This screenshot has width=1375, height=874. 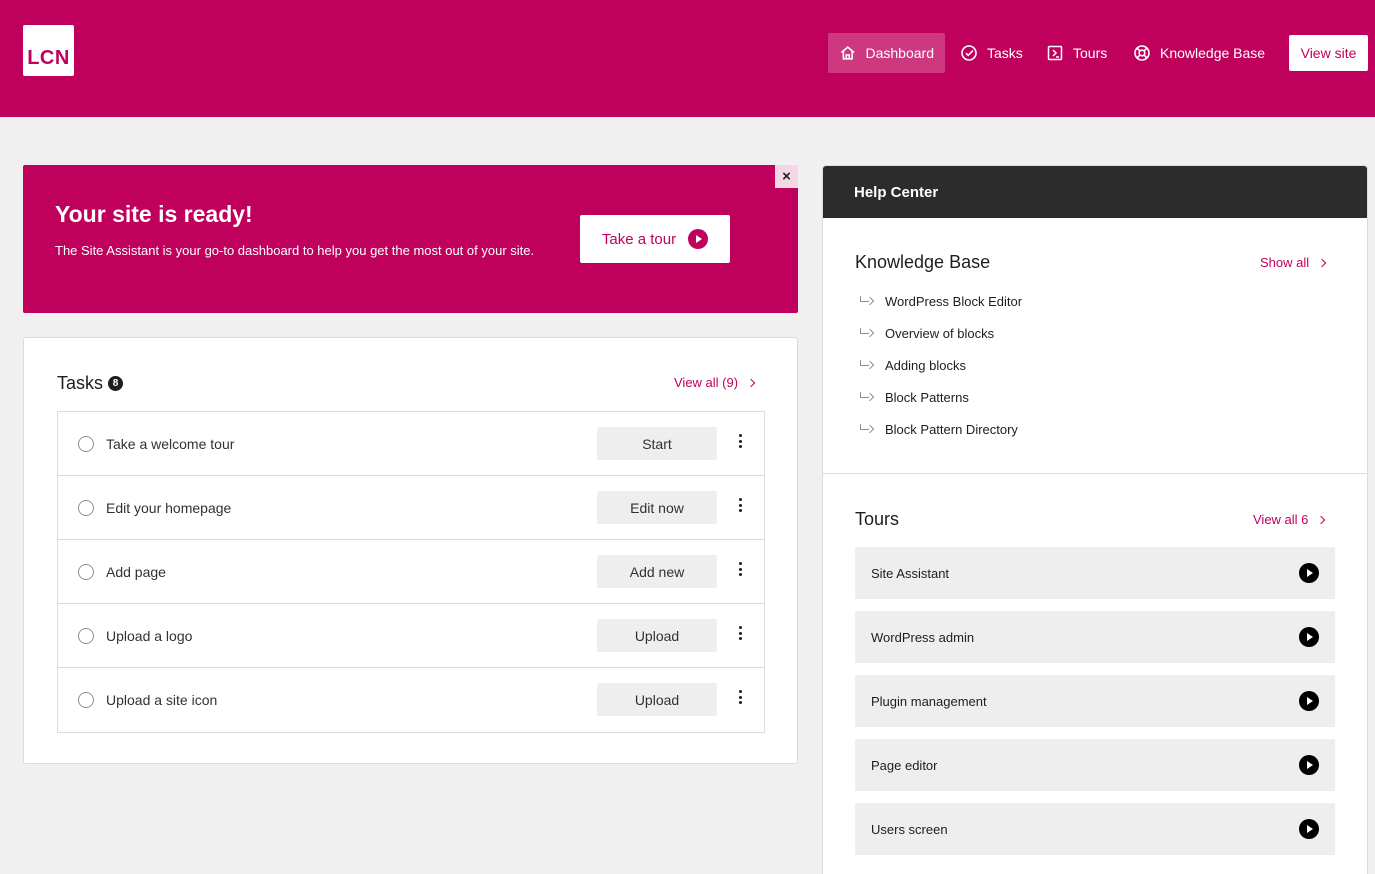 I want to click on nav-tasks: Tasks, so click(x=991, y=53).